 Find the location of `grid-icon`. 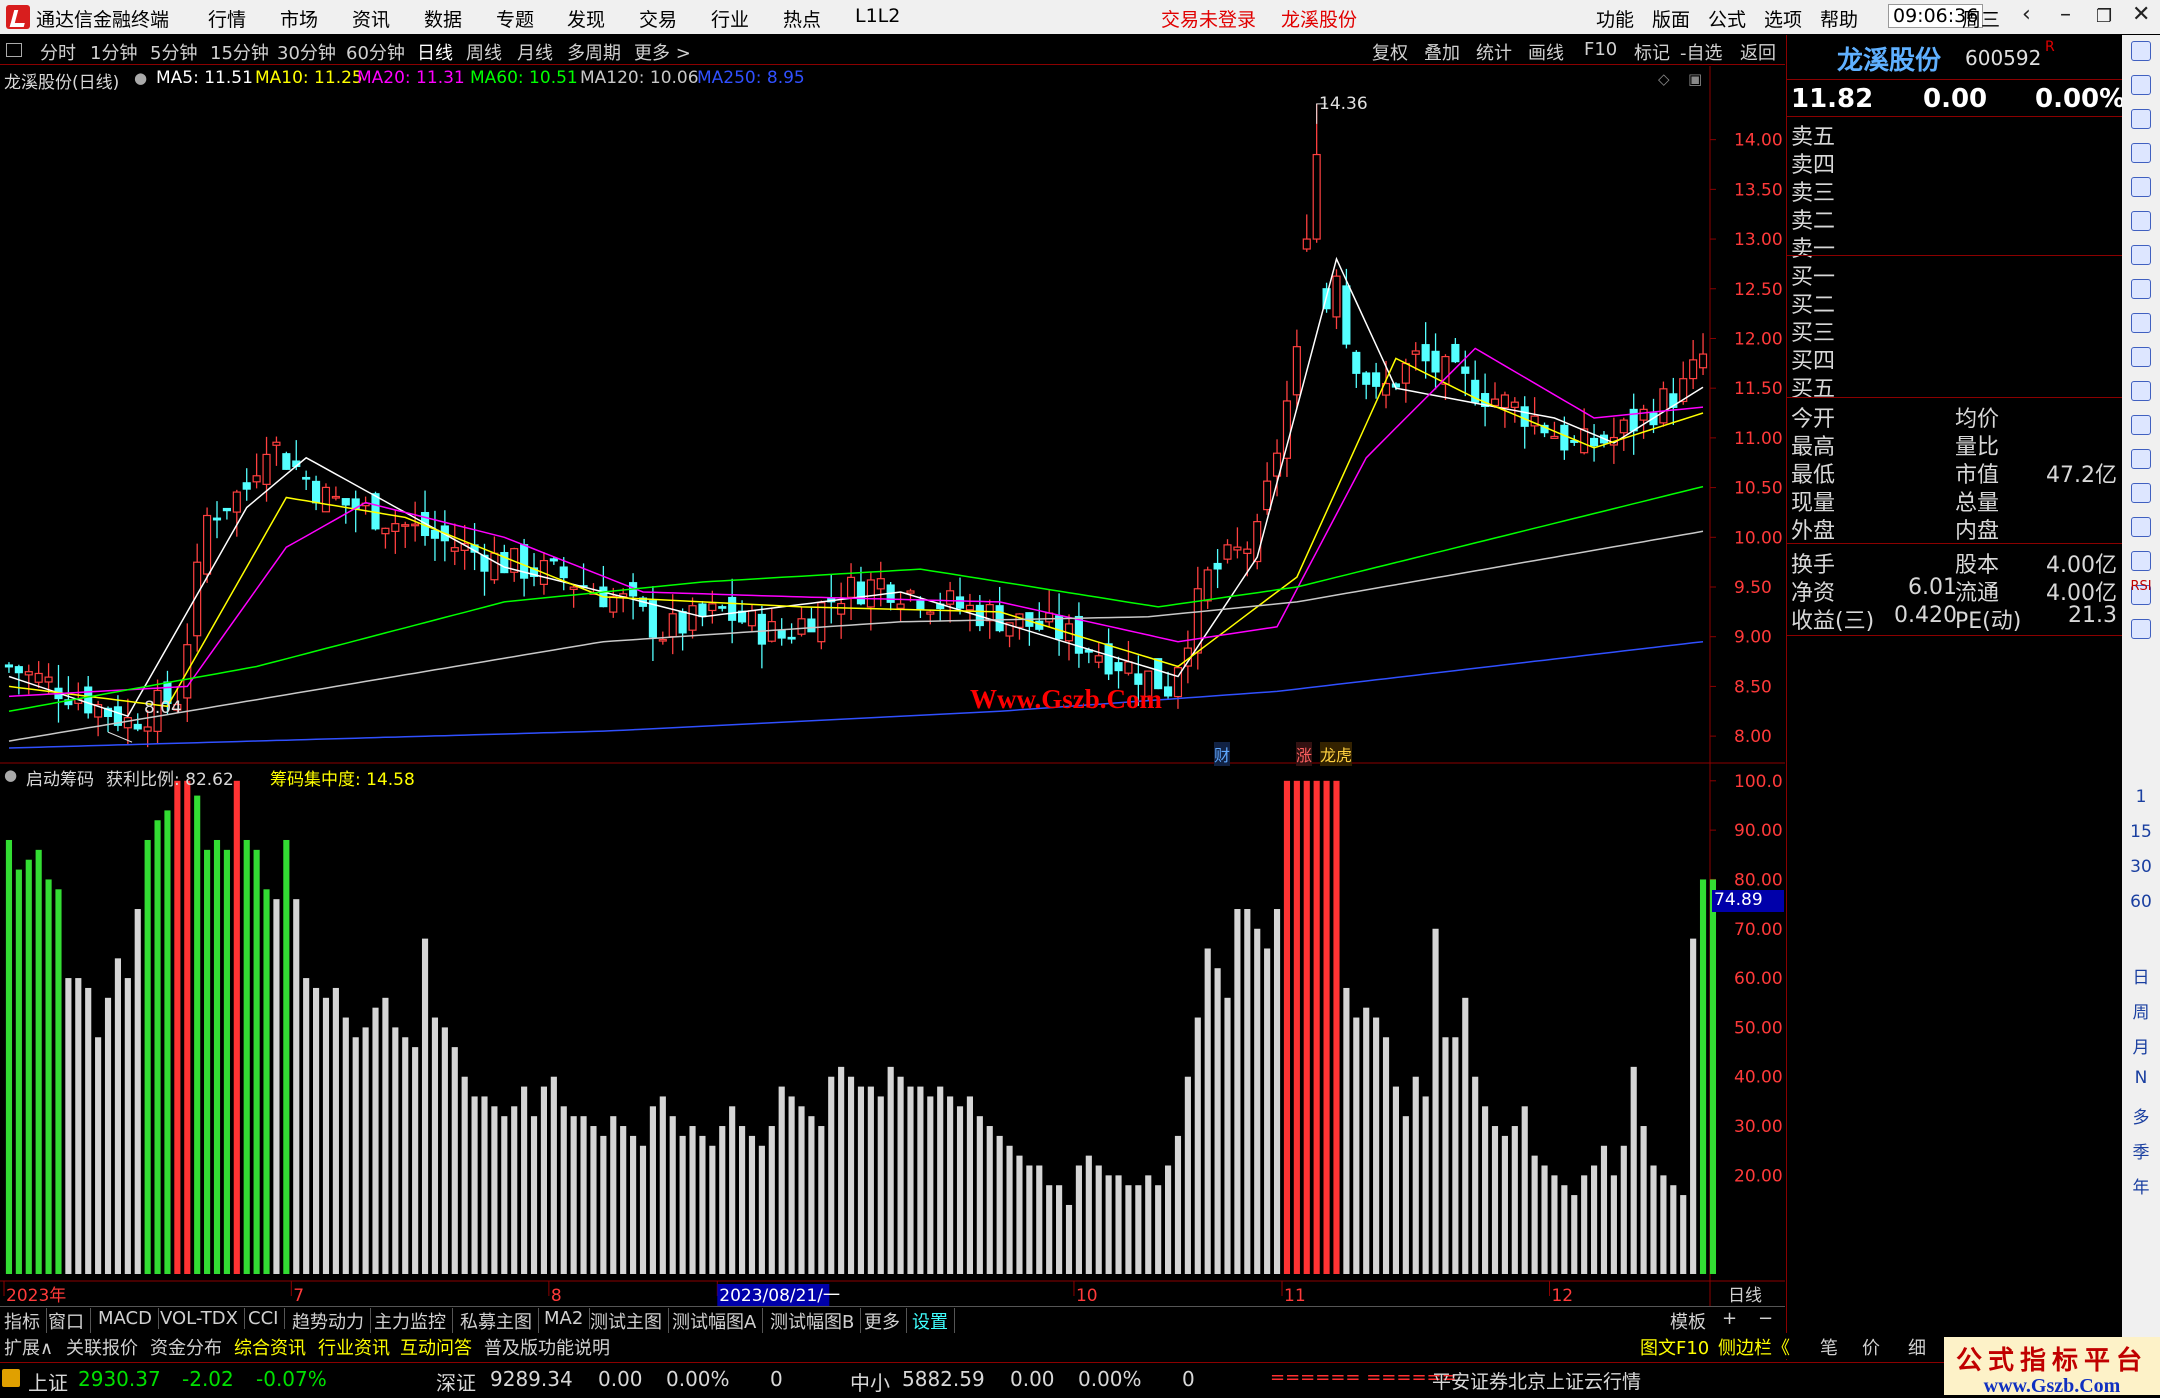

grid-icon is located at coordinates (2141, 153).